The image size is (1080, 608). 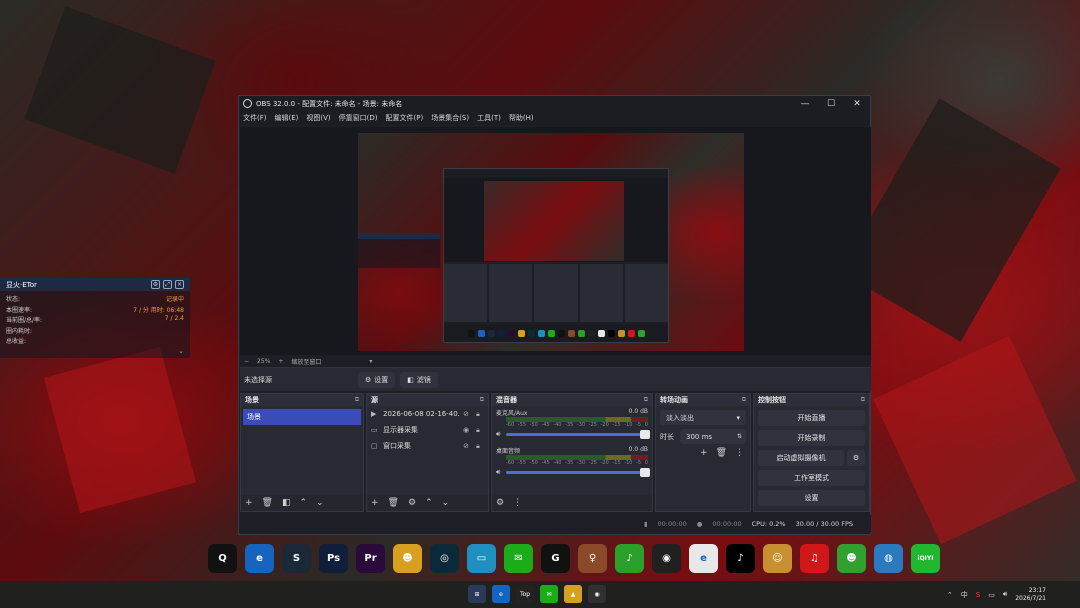 What do you see at coordinates (811, 478) in the screenshot?
I see `studio-mode-button: 工作室模式` at bounding box center [811, 478].